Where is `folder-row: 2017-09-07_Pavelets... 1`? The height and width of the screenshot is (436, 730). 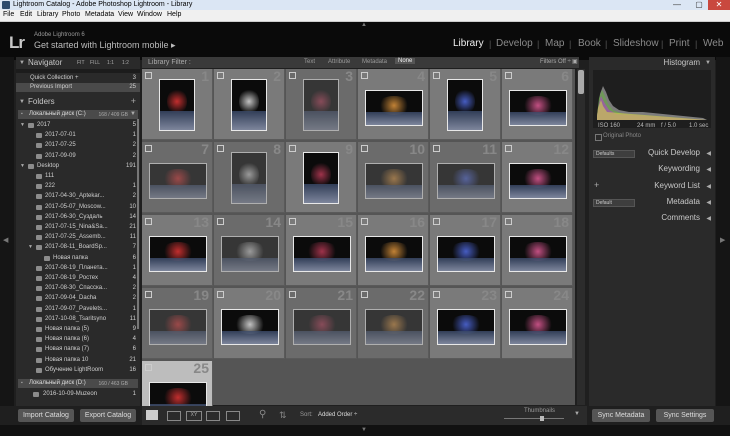
folder-row: 2017-09-07_Pavelets... 1 is located at coordinates (78, 309).